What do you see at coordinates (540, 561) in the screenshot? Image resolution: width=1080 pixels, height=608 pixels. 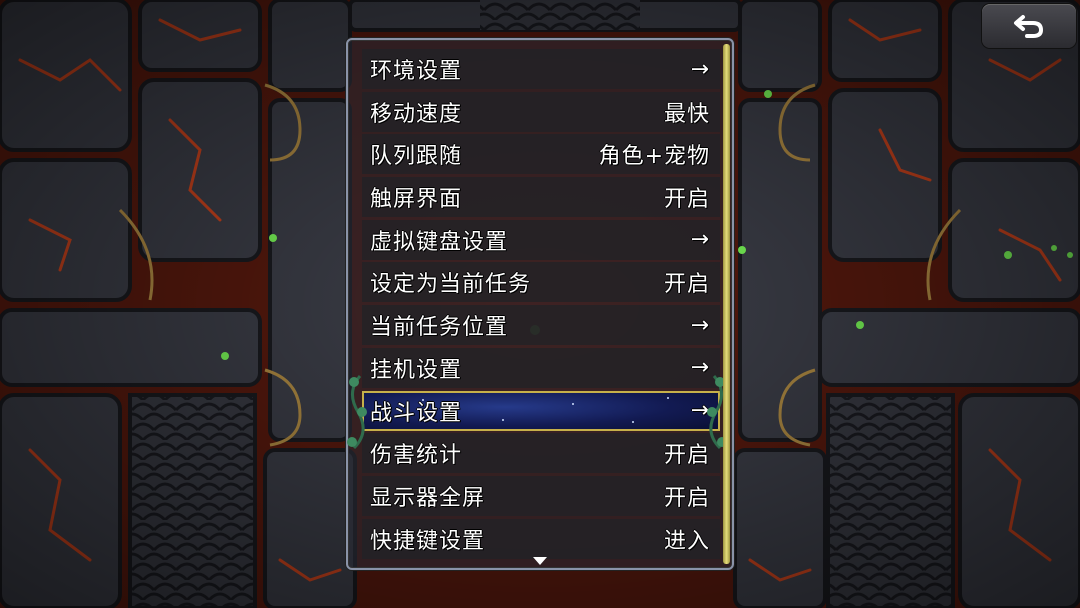 I see `chevron-down-icon` at bounding box center [540, 561].